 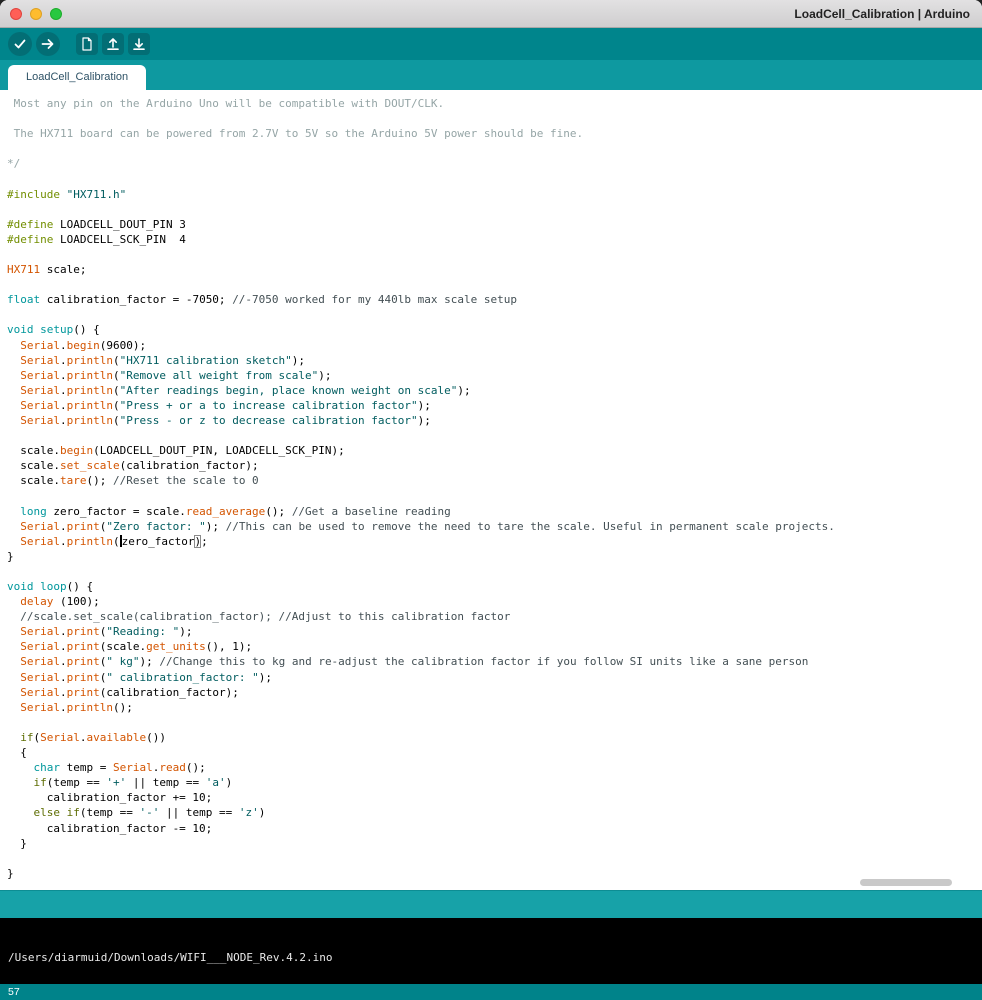 I want to click on code-line: scale.tare(); //Reset the scale to 0, so click(x=494, y=480).